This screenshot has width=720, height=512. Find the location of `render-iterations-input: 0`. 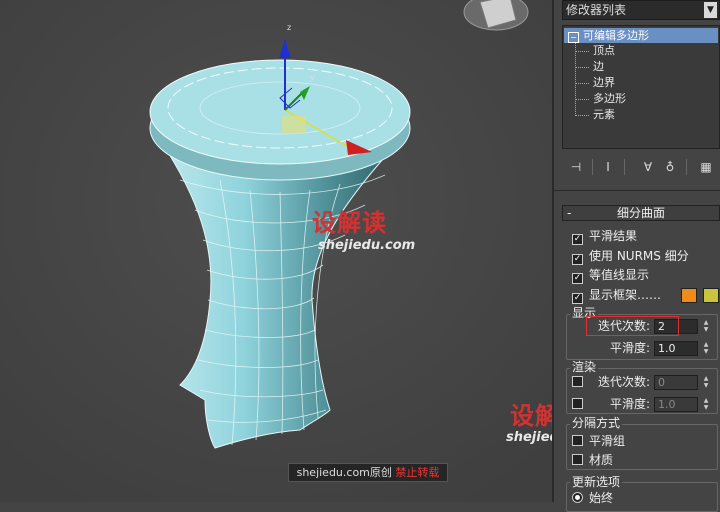

render-iterations-input: 0 is located at coordinates (676, 382).